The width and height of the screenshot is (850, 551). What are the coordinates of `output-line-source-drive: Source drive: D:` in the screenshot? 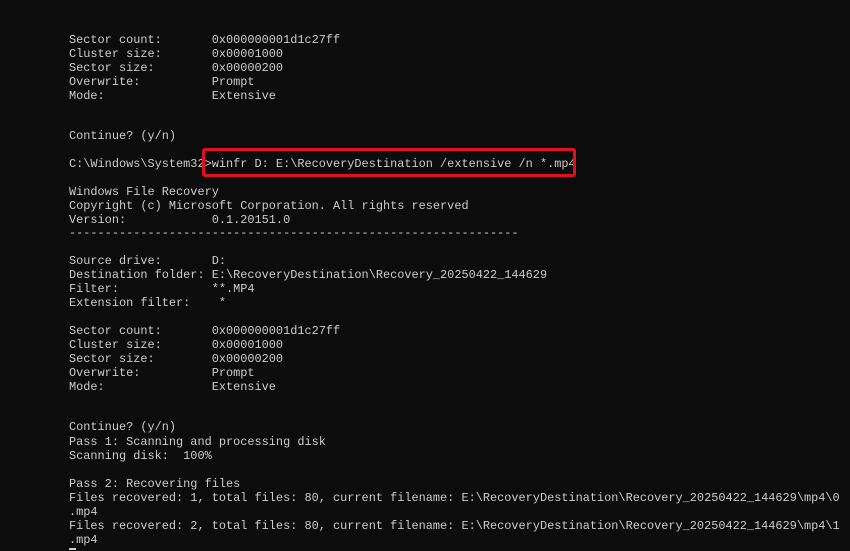 It's located at (147, 261).